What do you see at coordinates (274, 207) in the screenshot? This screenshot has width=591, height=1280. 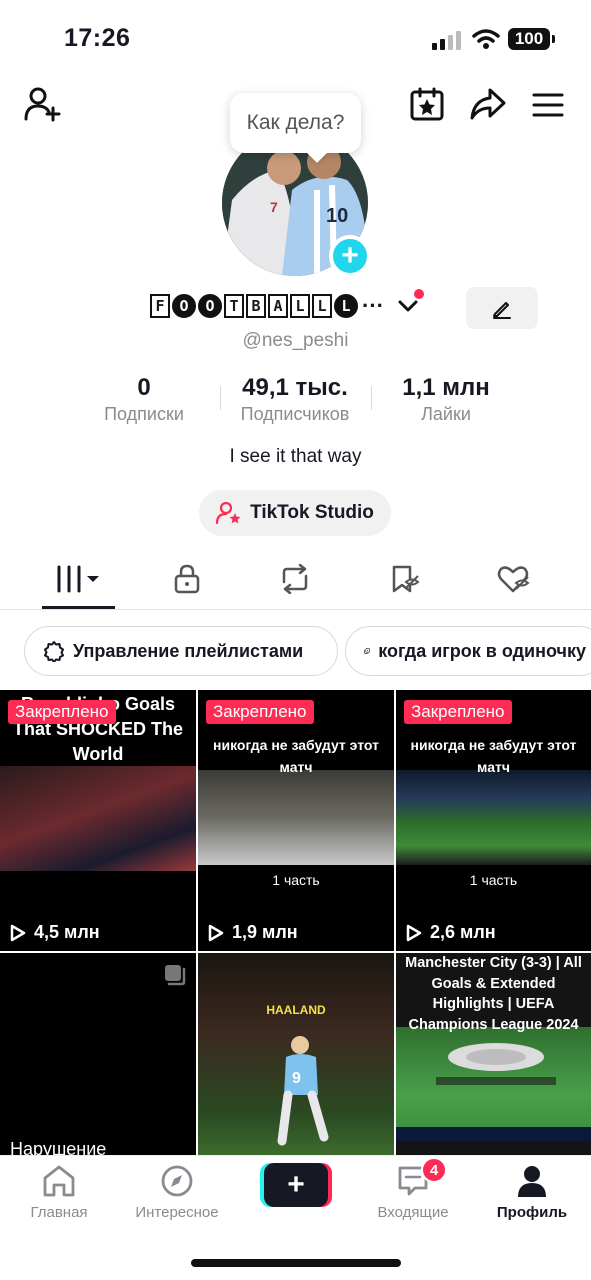 I see `svg-text: 7` at bounding box center [274, 207].